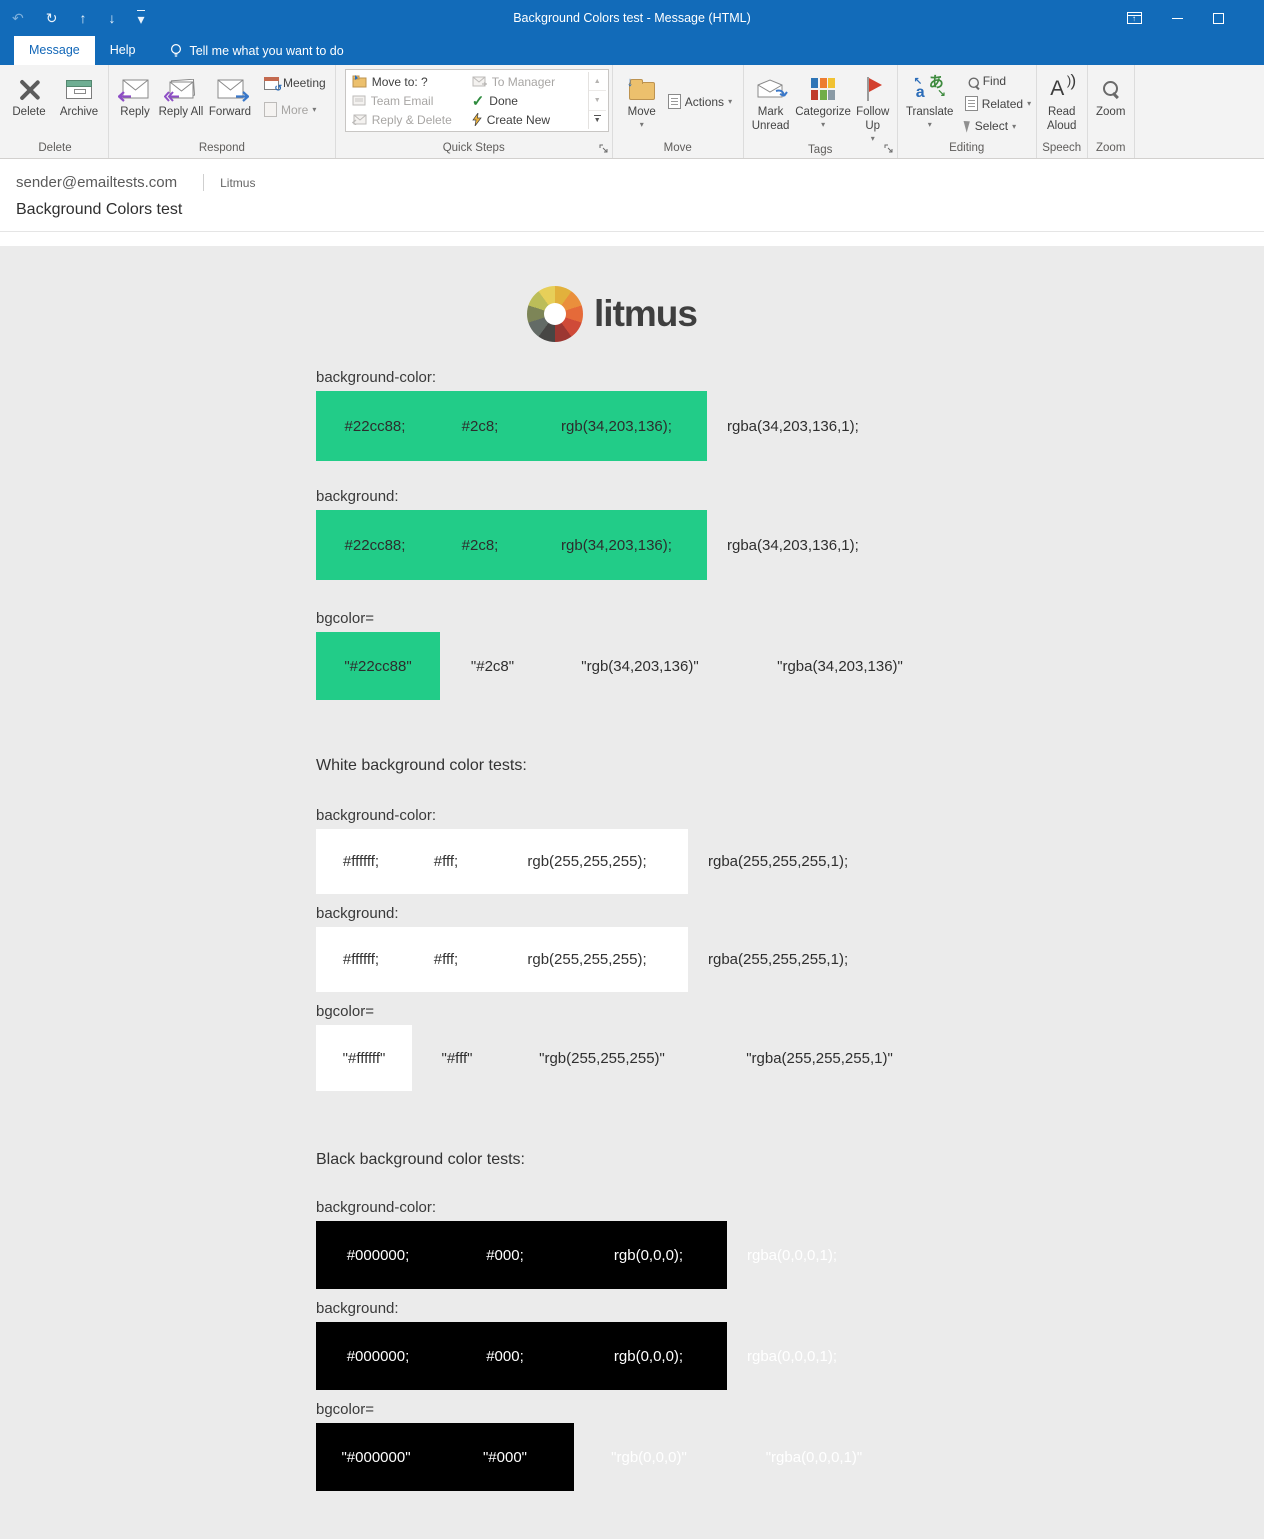 The width and height of the screenshot is (1264, 1539). Describe the element at coordinates (82, 18) in the screenshot. I see `previous-item-icon: ↑` at that location.